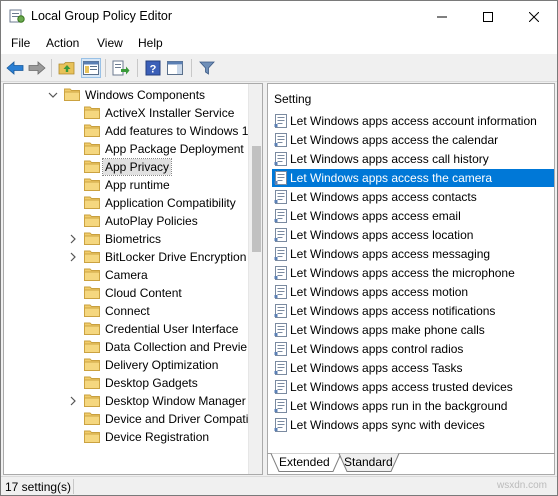  What do you see at coordinates (126, 257) in the screenshot?
I see `tree-item: BitLocker Drive Encryption` at bounding box center [126, 257].